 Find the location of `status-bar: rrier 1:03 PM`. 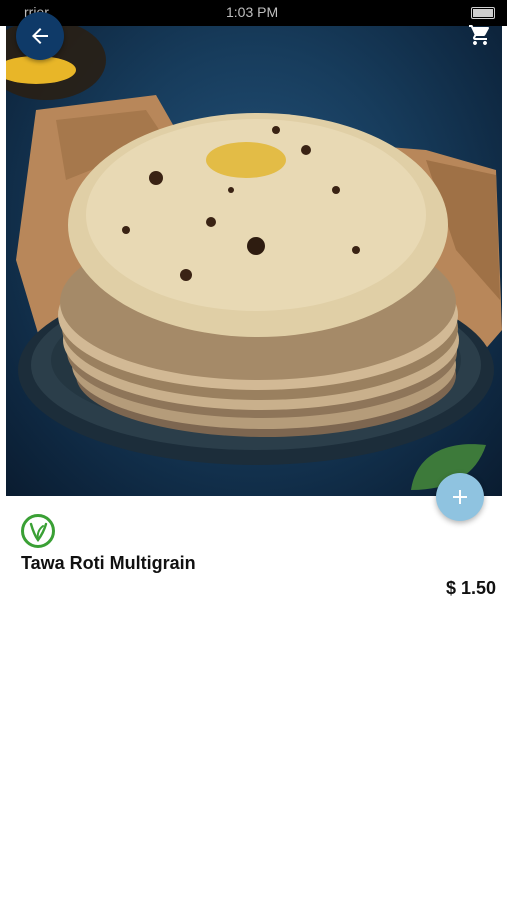

status-bar: rrier 1:03 PM is located at coordinates (253, 13).